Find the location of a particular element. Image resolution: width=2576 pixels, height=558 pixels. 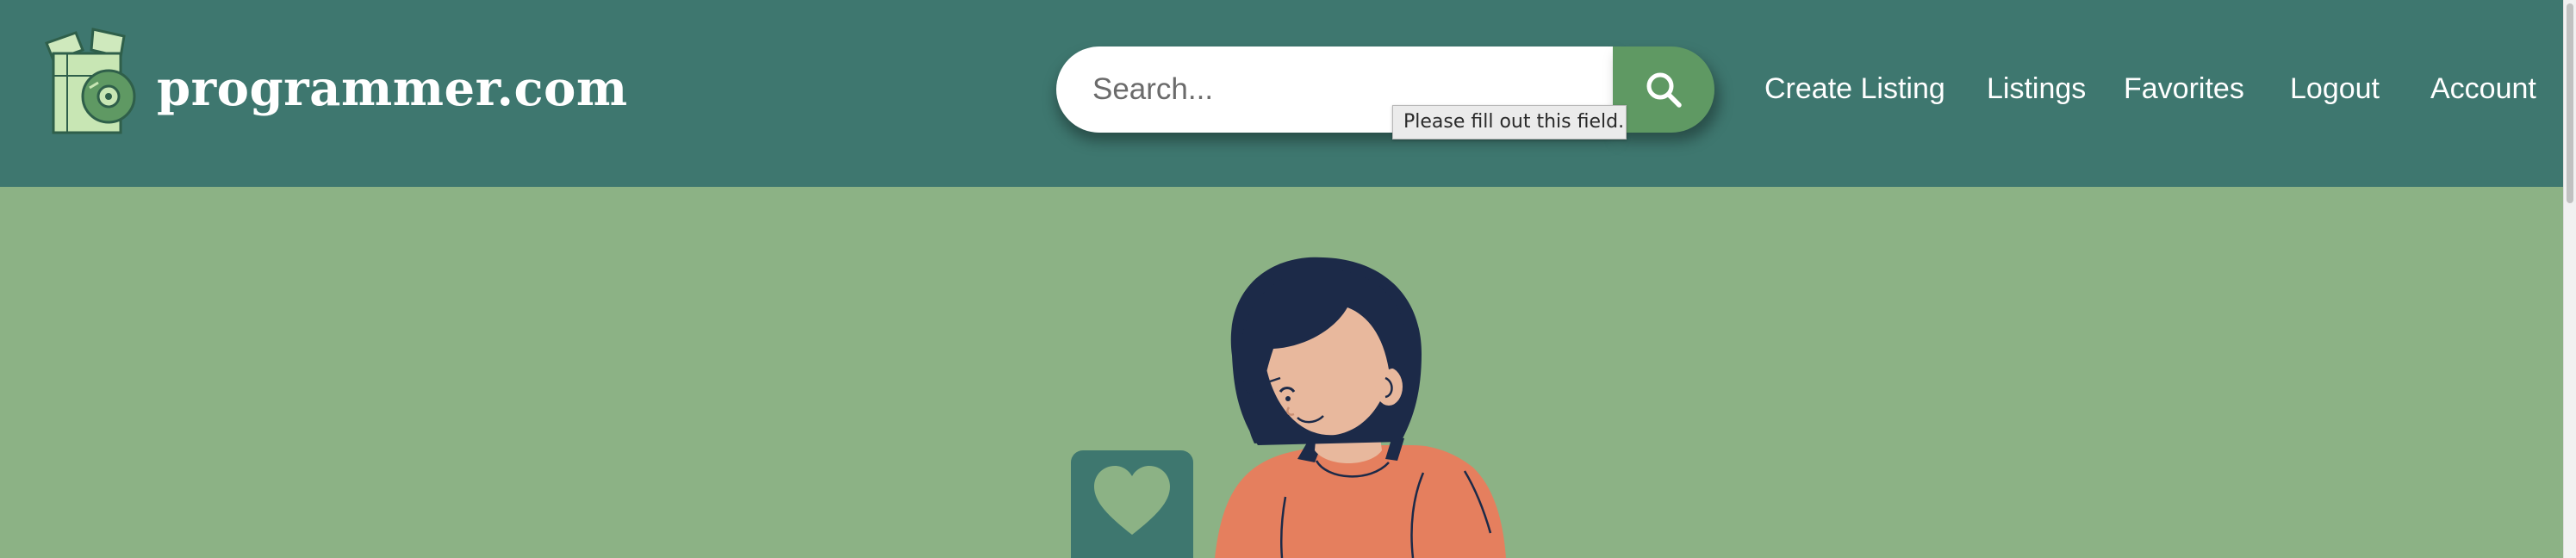

software-box-disc-icon is located at coordinates (91, 81).